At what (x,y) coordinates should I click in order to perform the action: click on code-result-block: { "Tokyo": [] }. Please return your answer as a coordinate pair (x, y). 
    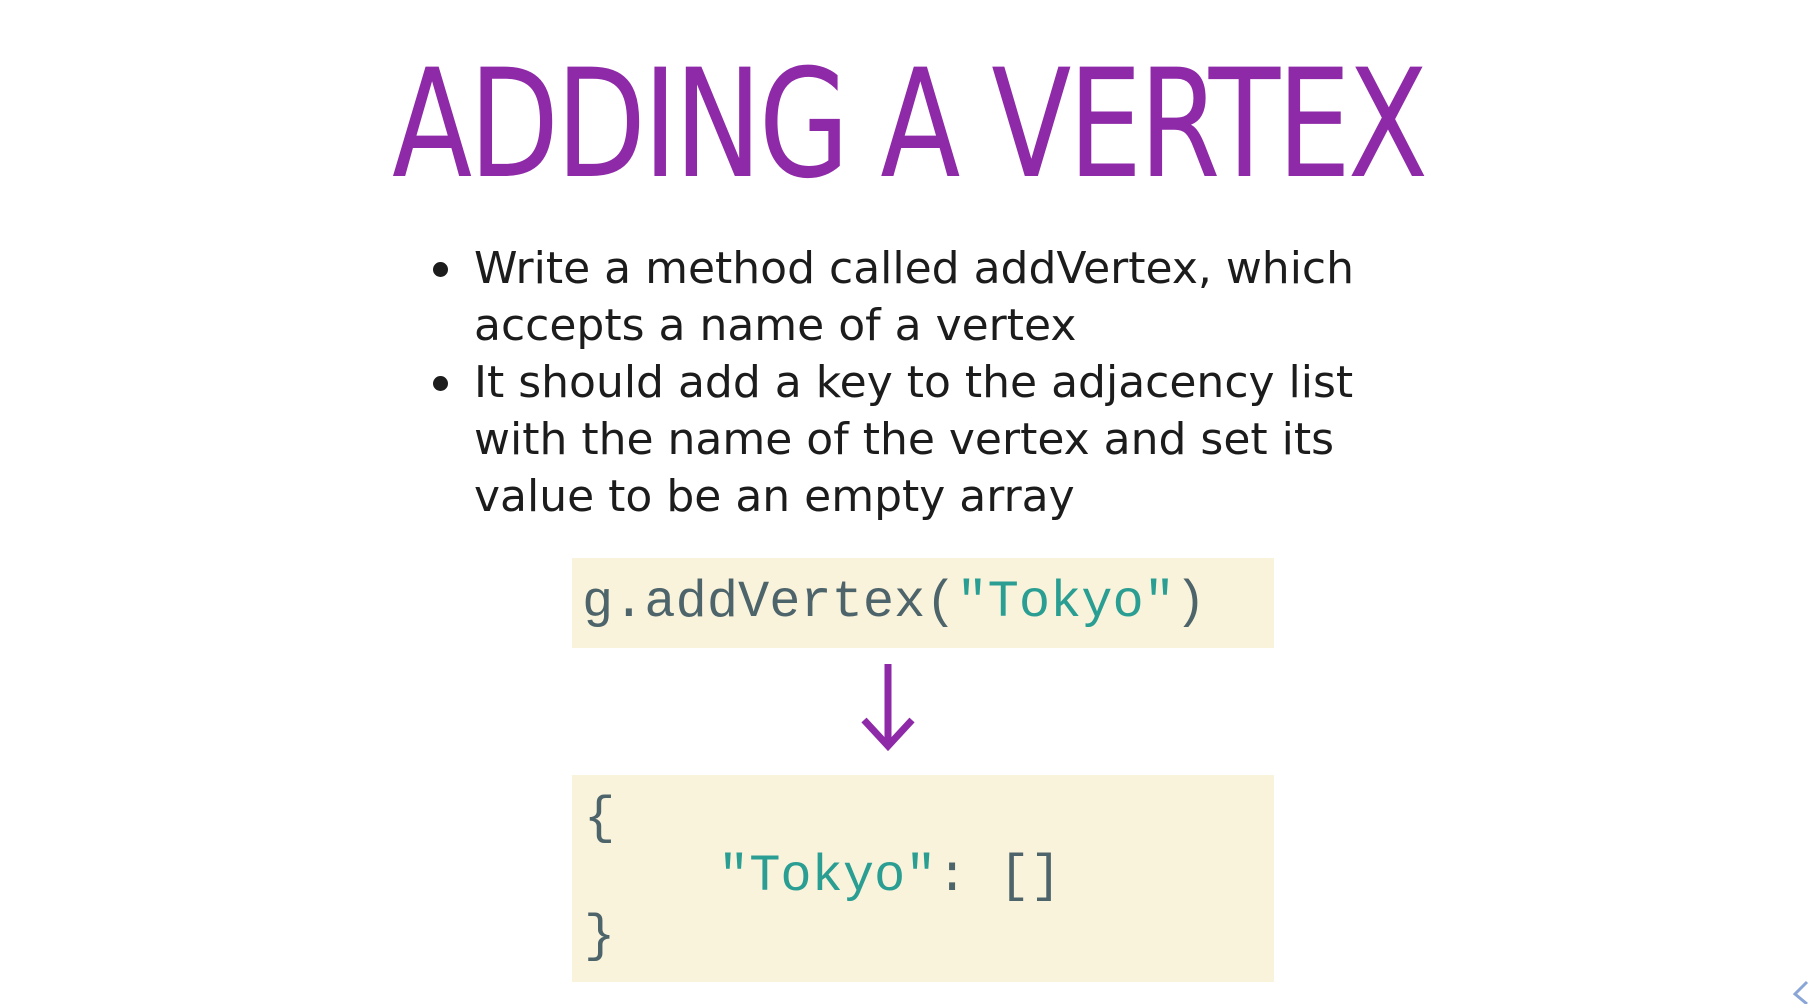
    Looking at the image, I should click on (923, 878).